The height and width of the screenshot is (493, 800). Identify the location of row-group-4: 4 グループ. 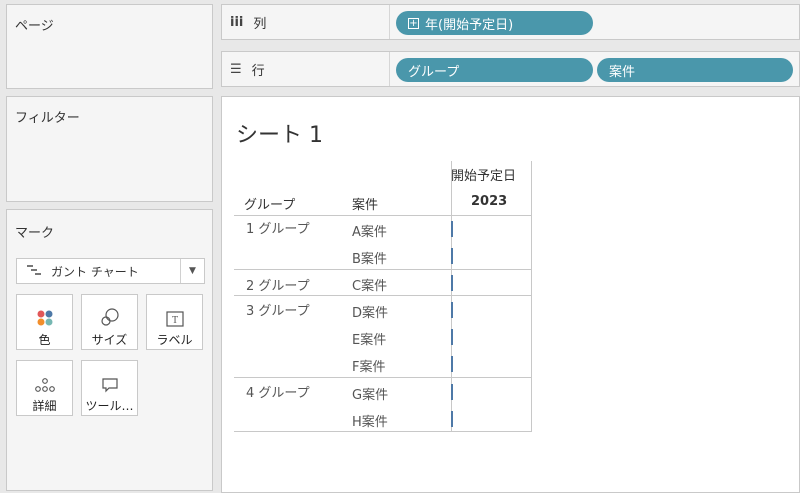
(278, 393).